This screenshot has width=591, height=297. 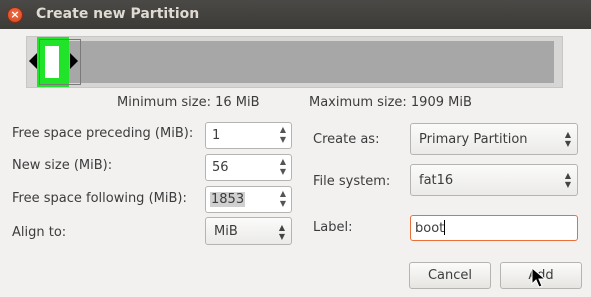 I want to click on cancel-button: Cancel, so click(x=450, y=275).